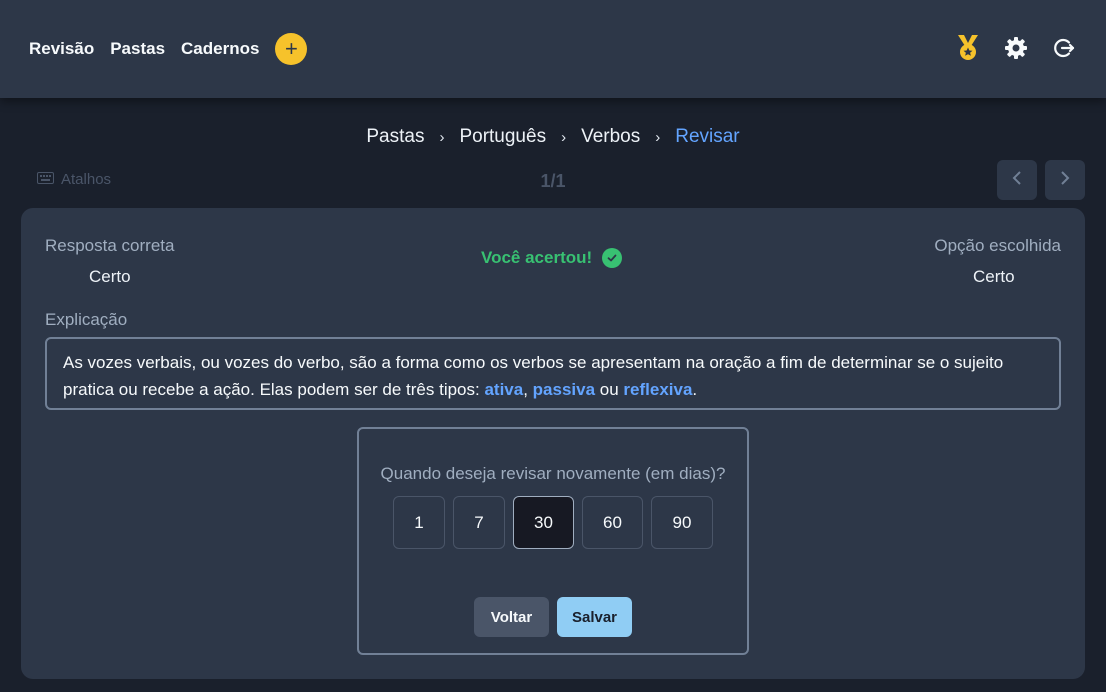 This screenshot has height=692, width=1106. Describe the element at coordinates (537, 257) in the screenshot. I see `result-text: Você acertou!` at that location.